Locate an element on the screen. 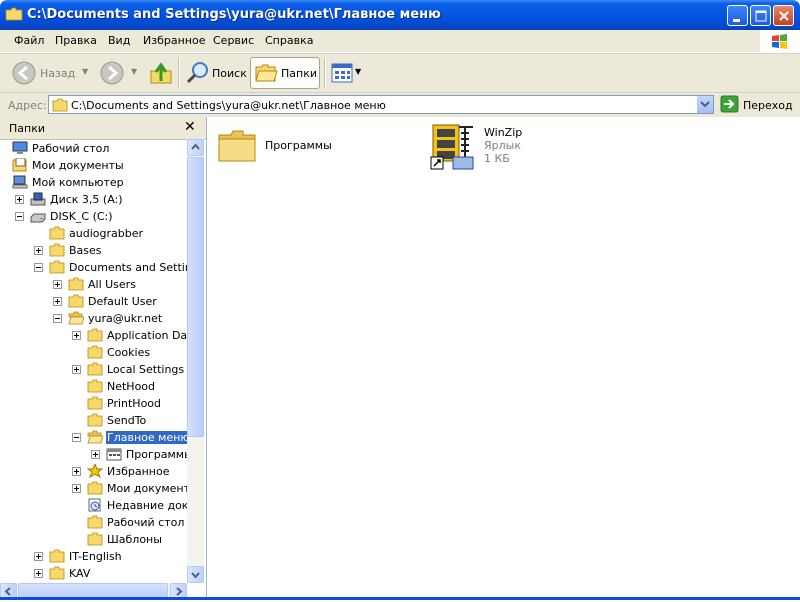  file-item-winzip: WinZip Ярлык 1 КБ is located at coordinates (489, 148).